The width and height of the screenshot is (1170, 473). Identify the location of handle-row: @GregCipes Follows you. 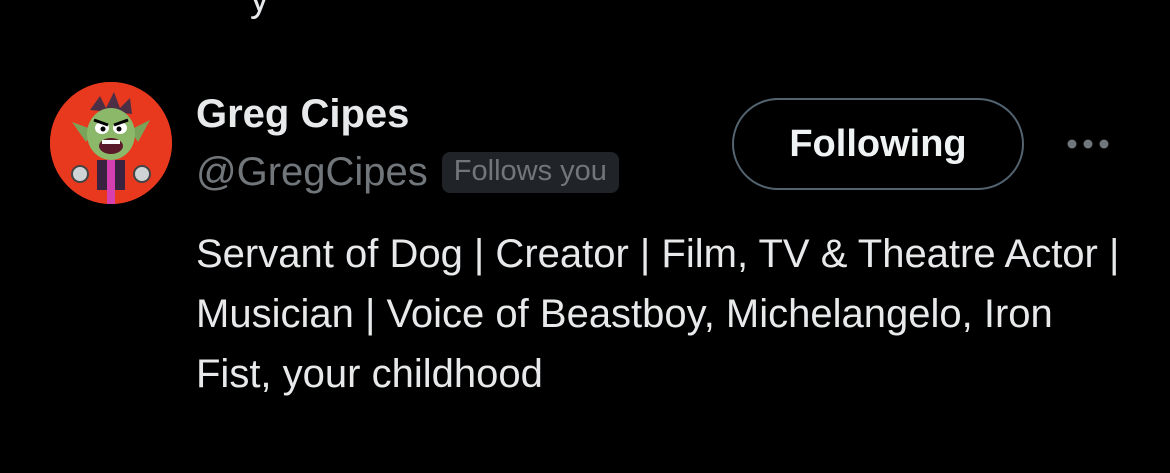
(407, 172).